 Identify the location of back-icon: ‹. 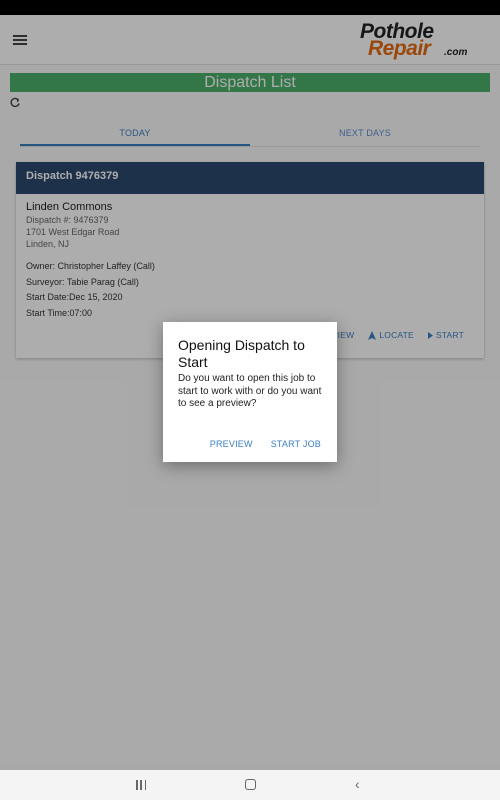
(357, 784).